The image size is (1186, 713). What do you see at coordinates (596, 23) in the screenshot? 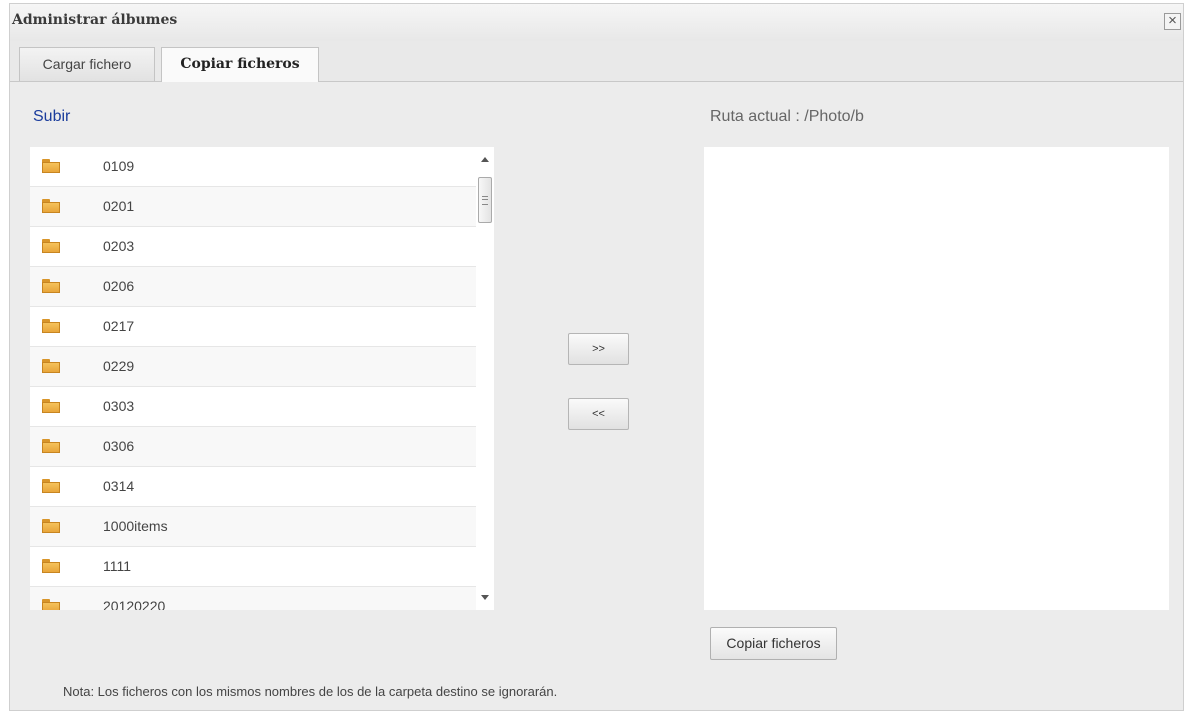
I see `dialog-titlebar: Administrar álbumes ×` at bounding box center [596, 23].